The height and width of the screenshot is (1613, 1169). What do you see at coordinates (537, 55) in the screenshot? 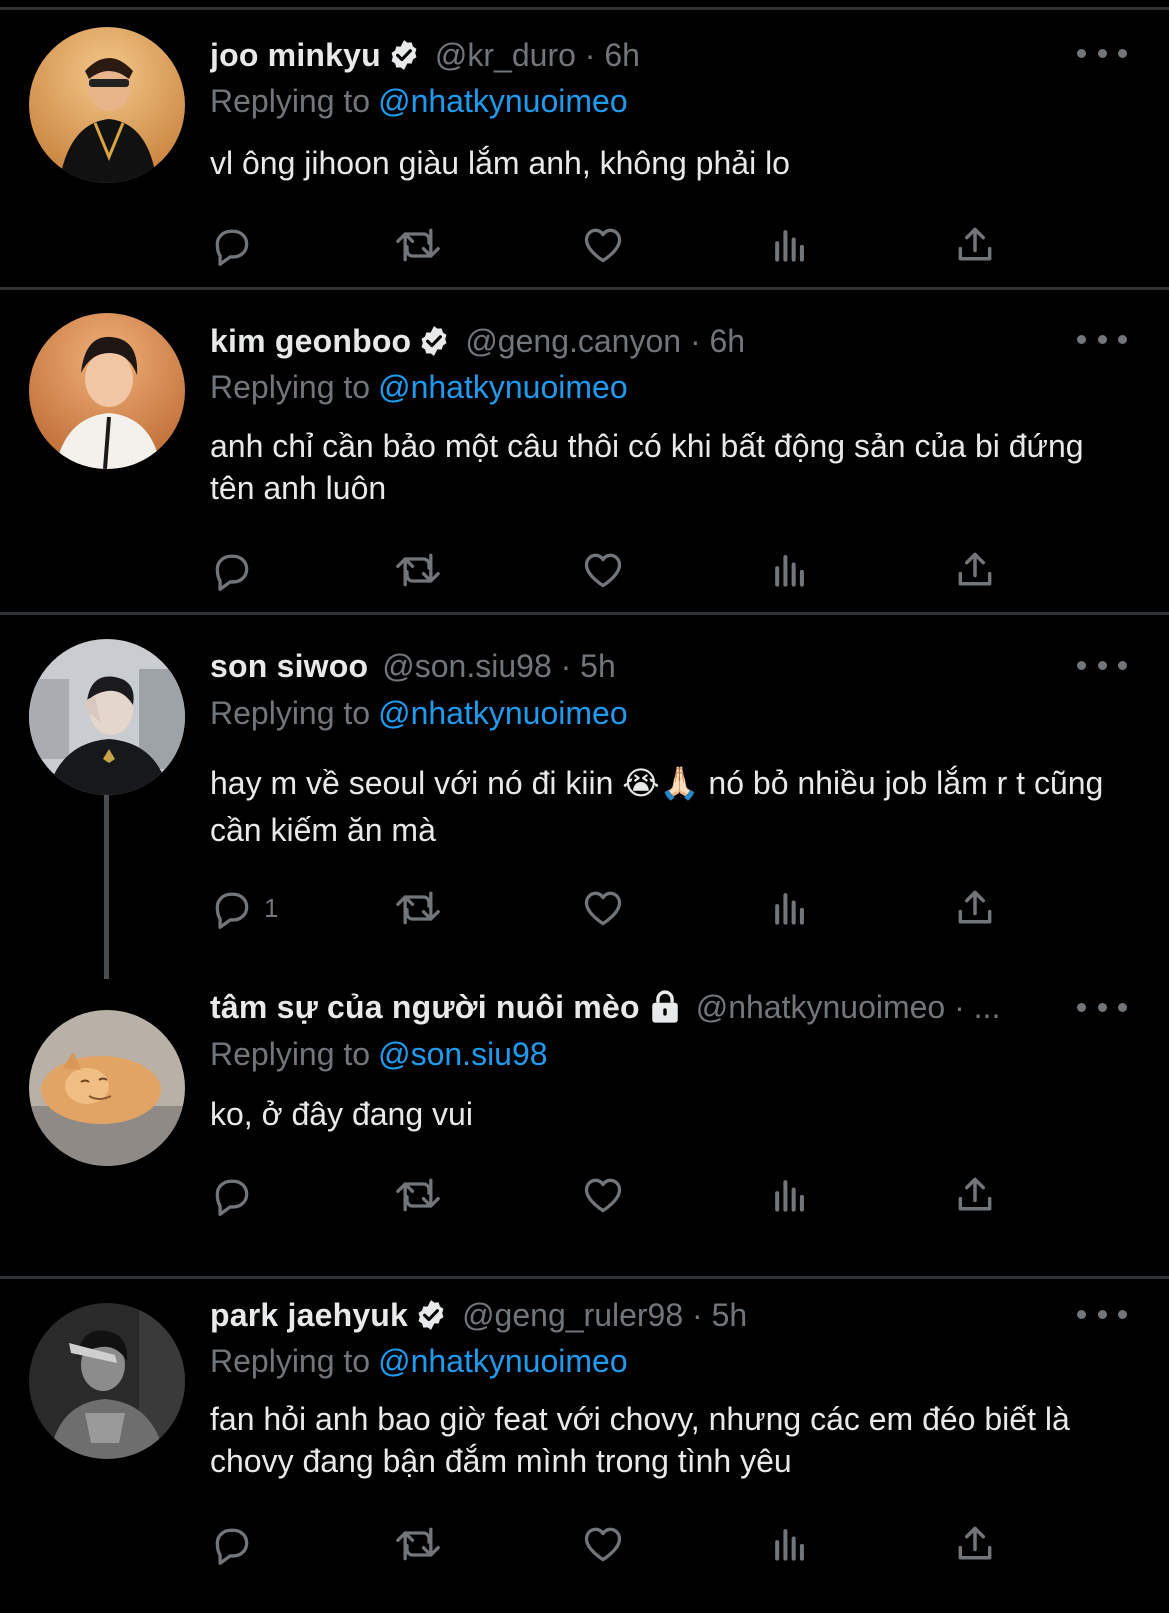
I see `handle-and-time: @kr_duro · 6h` at bounding box center [537, 55].